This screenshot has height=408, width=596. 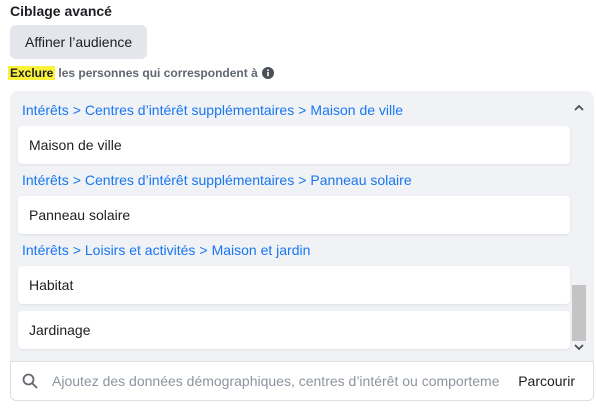 What do you see at coordinates (79, 42) in the screenshot?
I see `refine-audience-button: Affiner l’audience` at bounding box center [79, 42].